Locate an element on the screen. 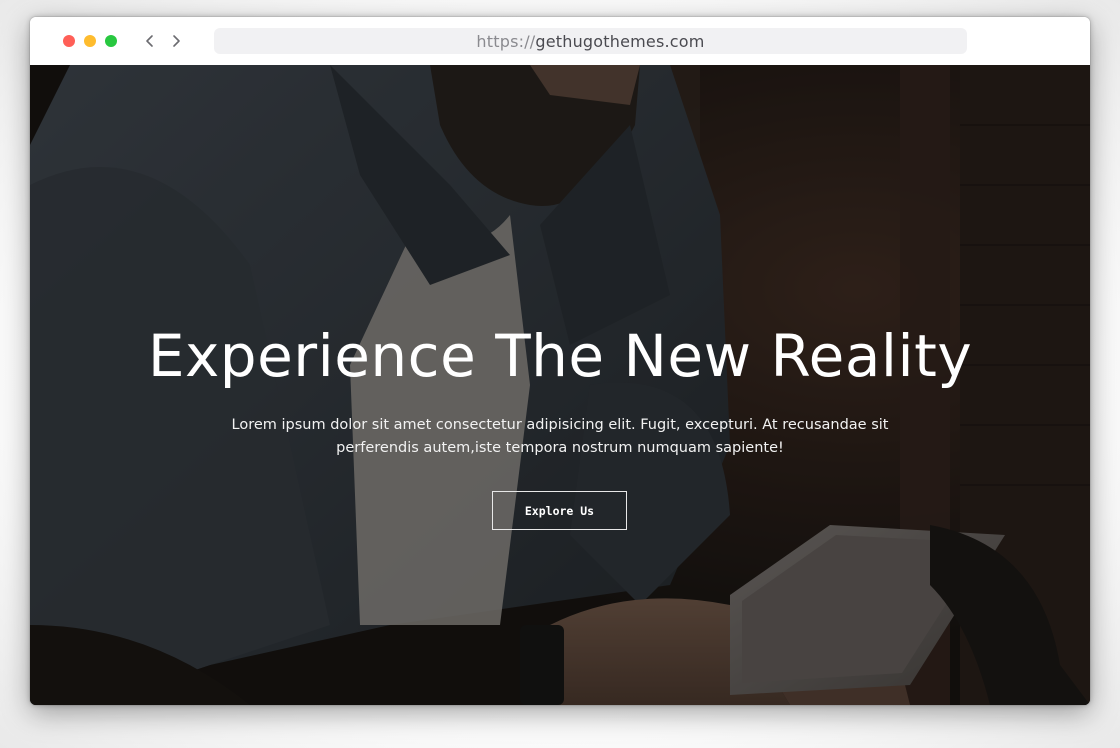 Image resolution: width=1120 pixels, height=748 pixels. back-button is located at coordinates (150, 41).